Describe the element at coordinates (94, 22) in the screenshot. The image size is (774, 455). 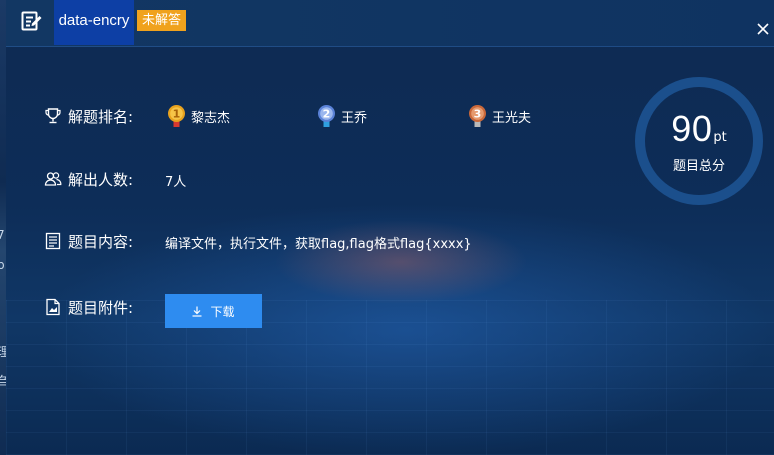
I see `challenge-title: data-encry` at that location.